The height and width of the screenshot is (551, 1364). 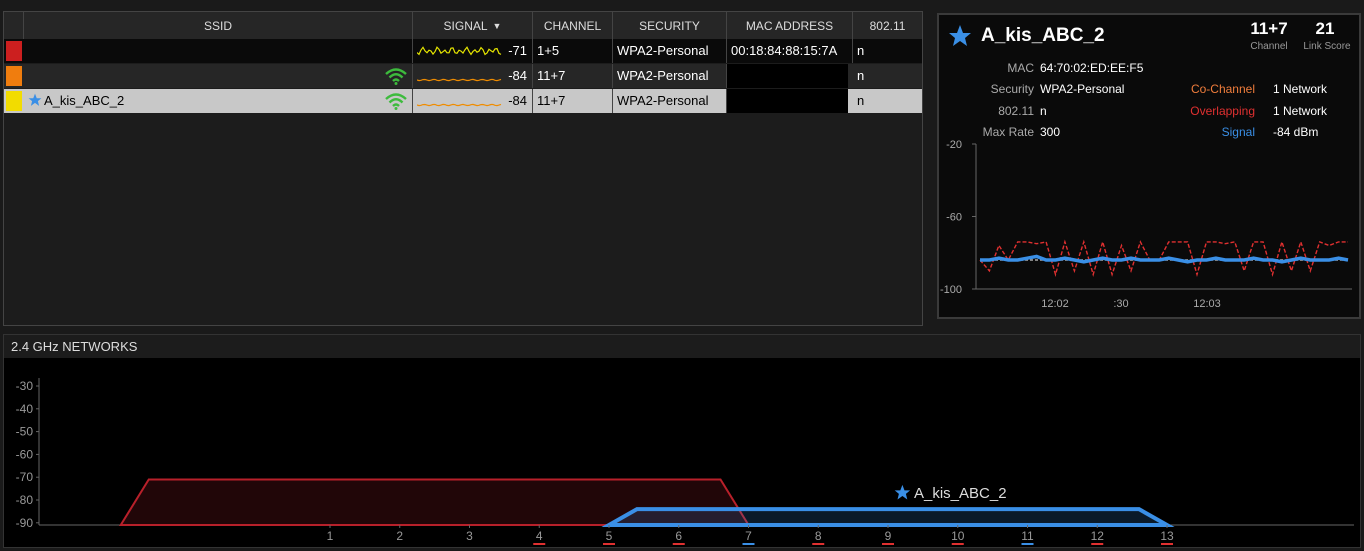 I want to click on signal-cell: -71, so click(x=473, y=51).